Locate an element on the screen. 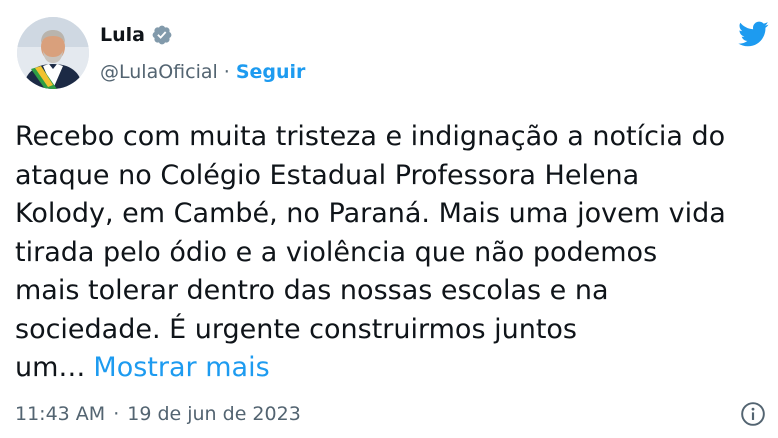 This screenshot has width=778, height=438. avatar-image is located at coordinates (53, 53).